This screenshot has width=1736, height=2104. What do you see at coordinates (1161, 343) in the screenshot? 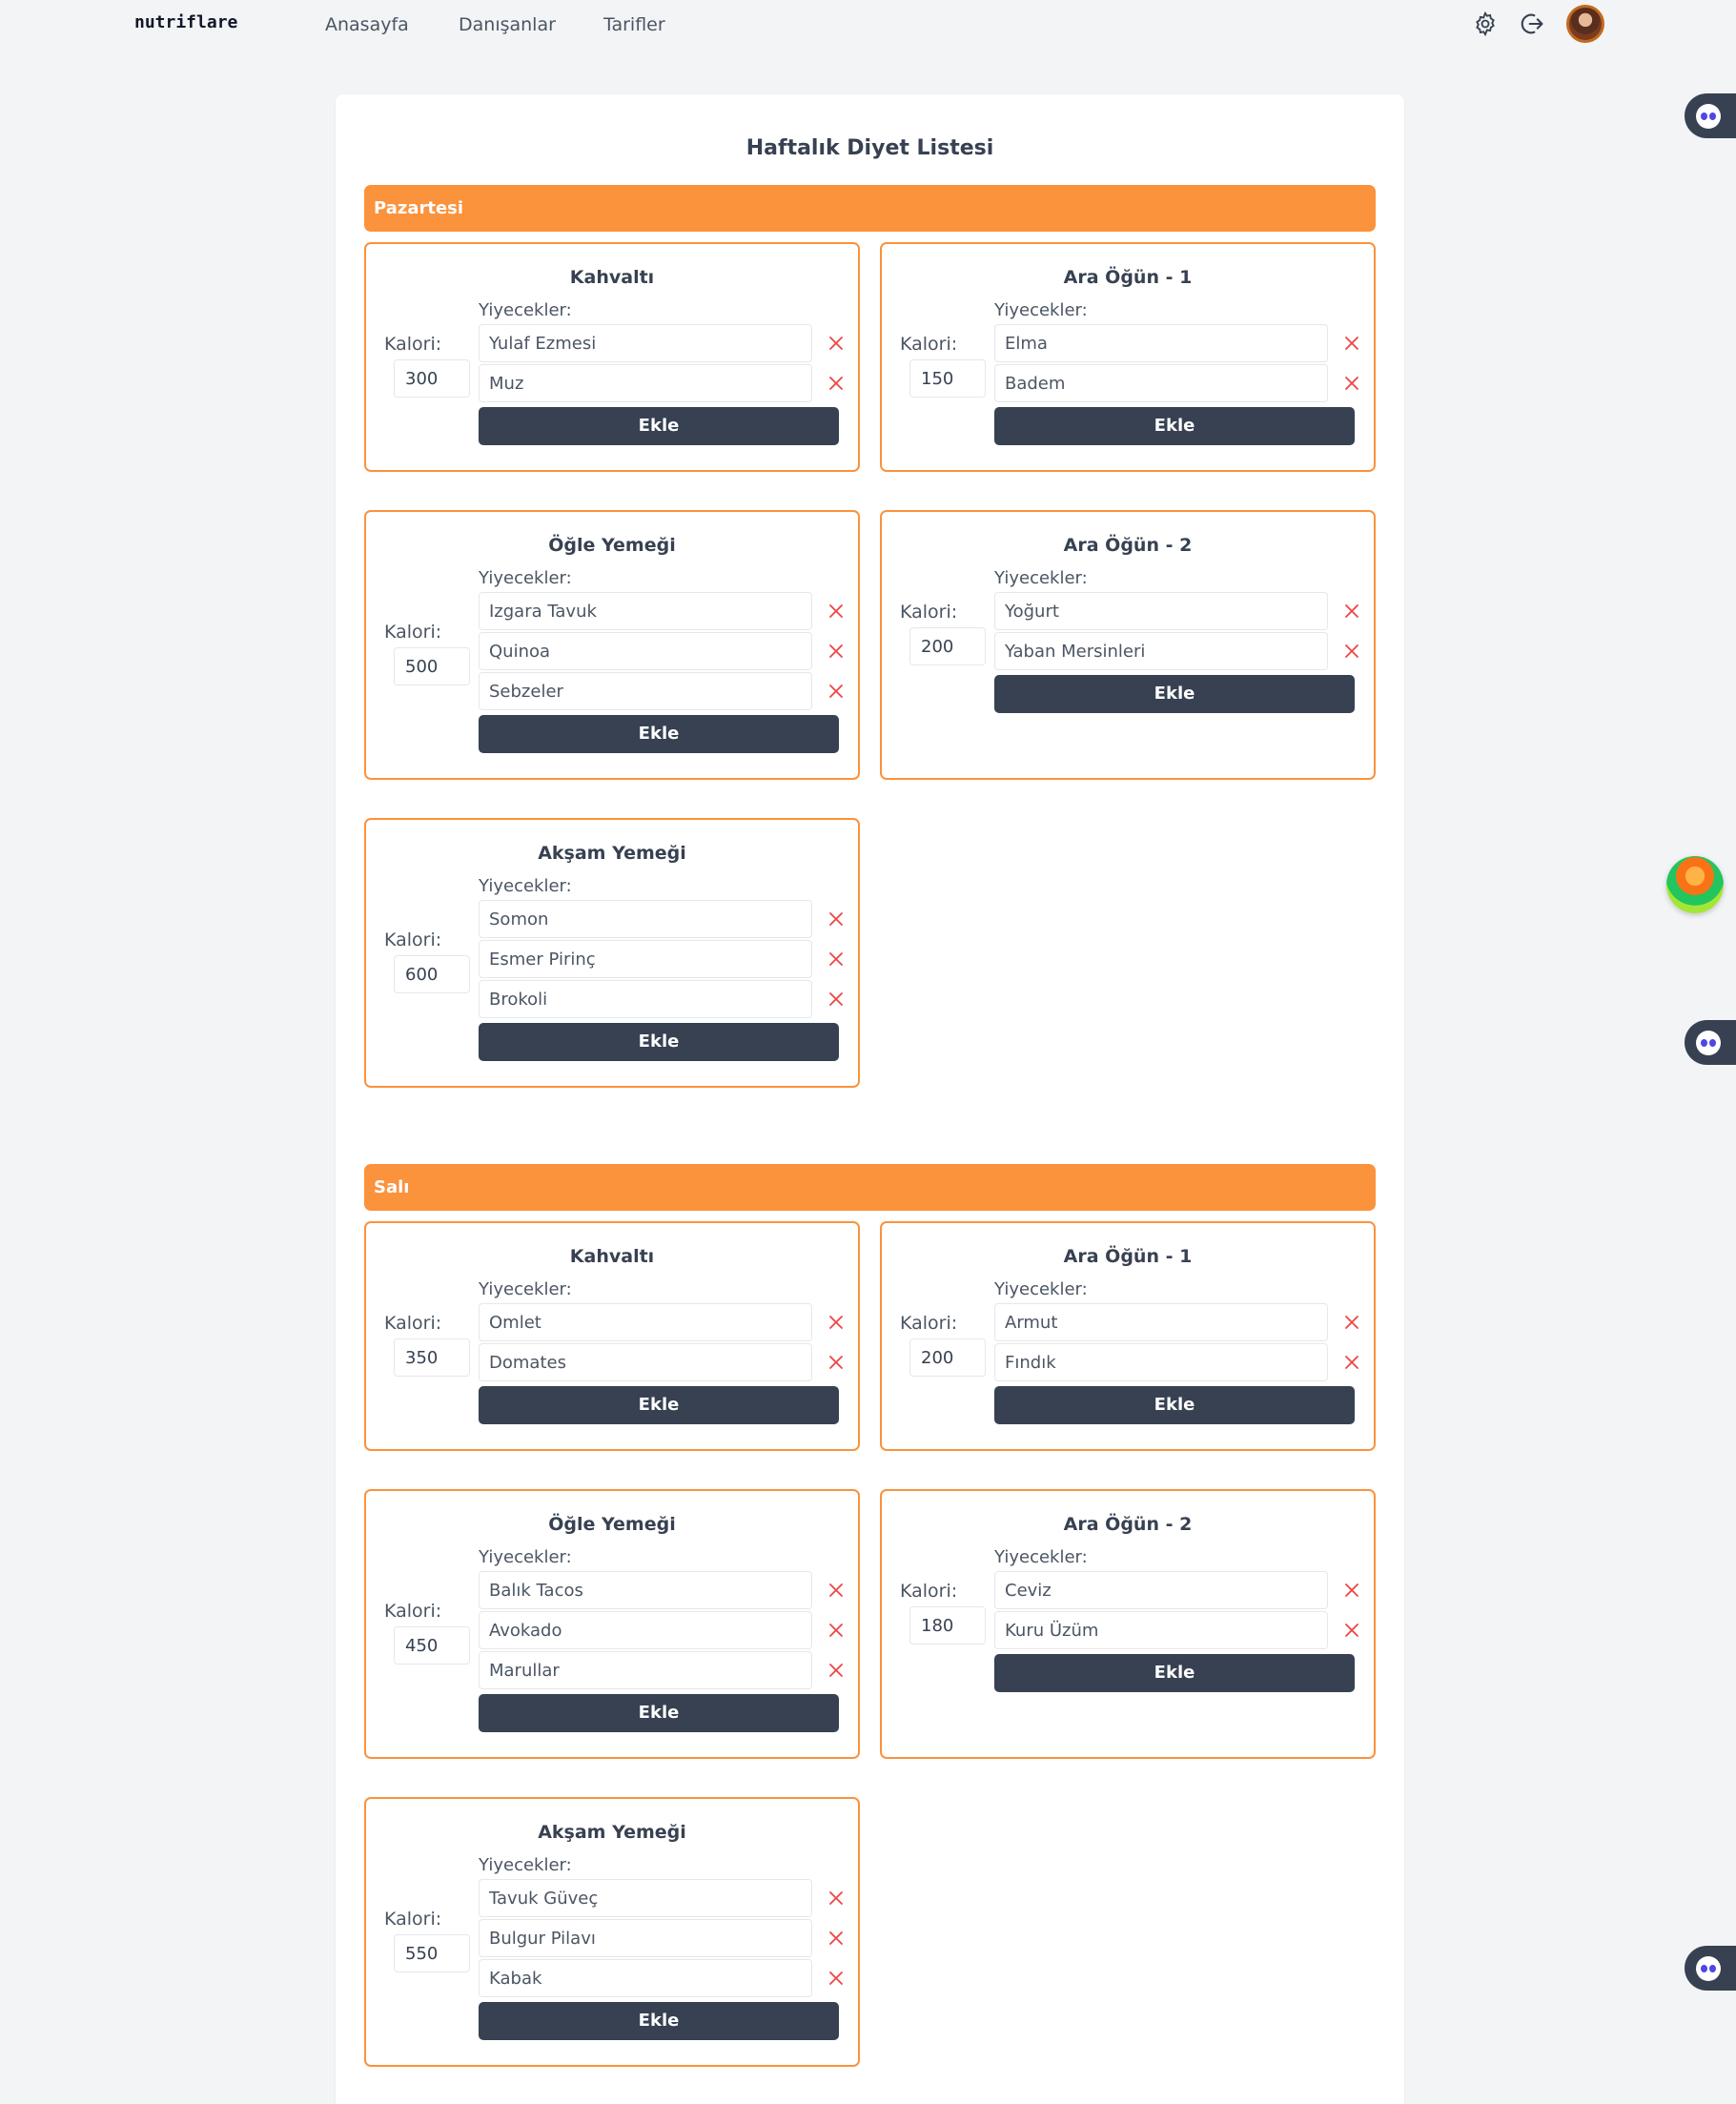
I see `food-input: Elma` at bounding box center [1161, 343].